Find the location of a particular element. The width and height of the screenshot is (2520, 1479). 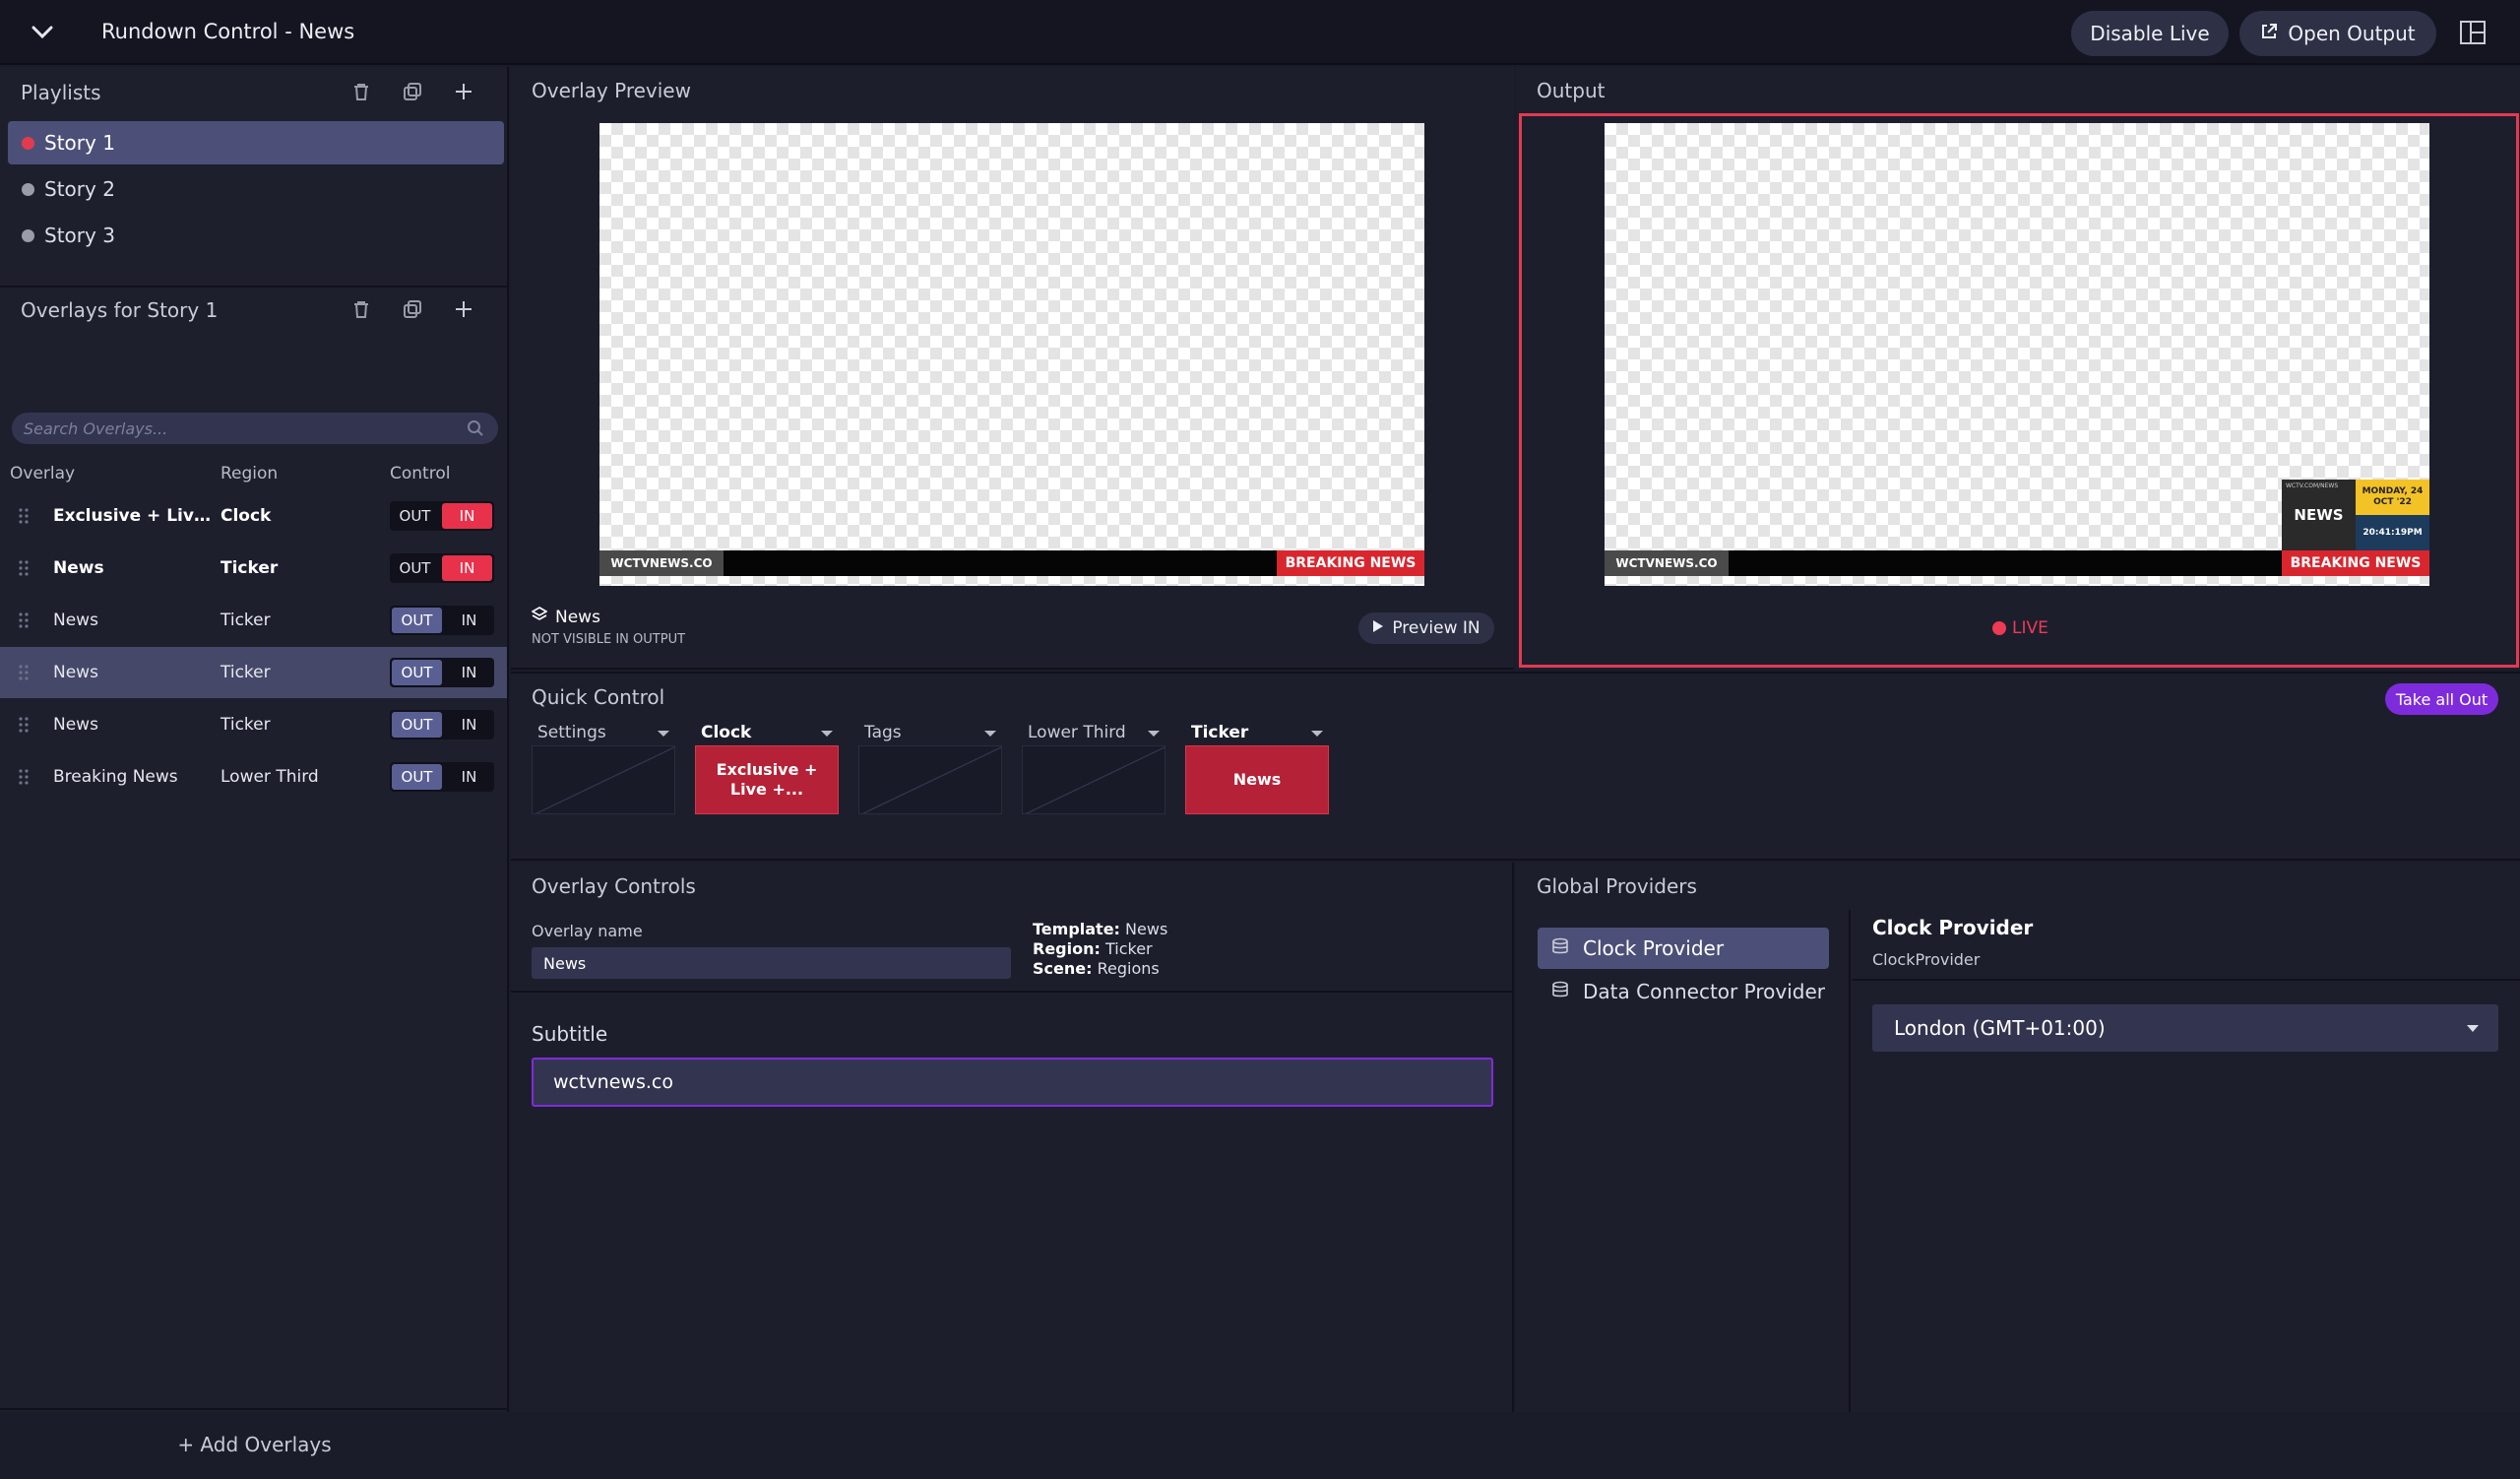

database-icon is located at coordinates (1560, 992).